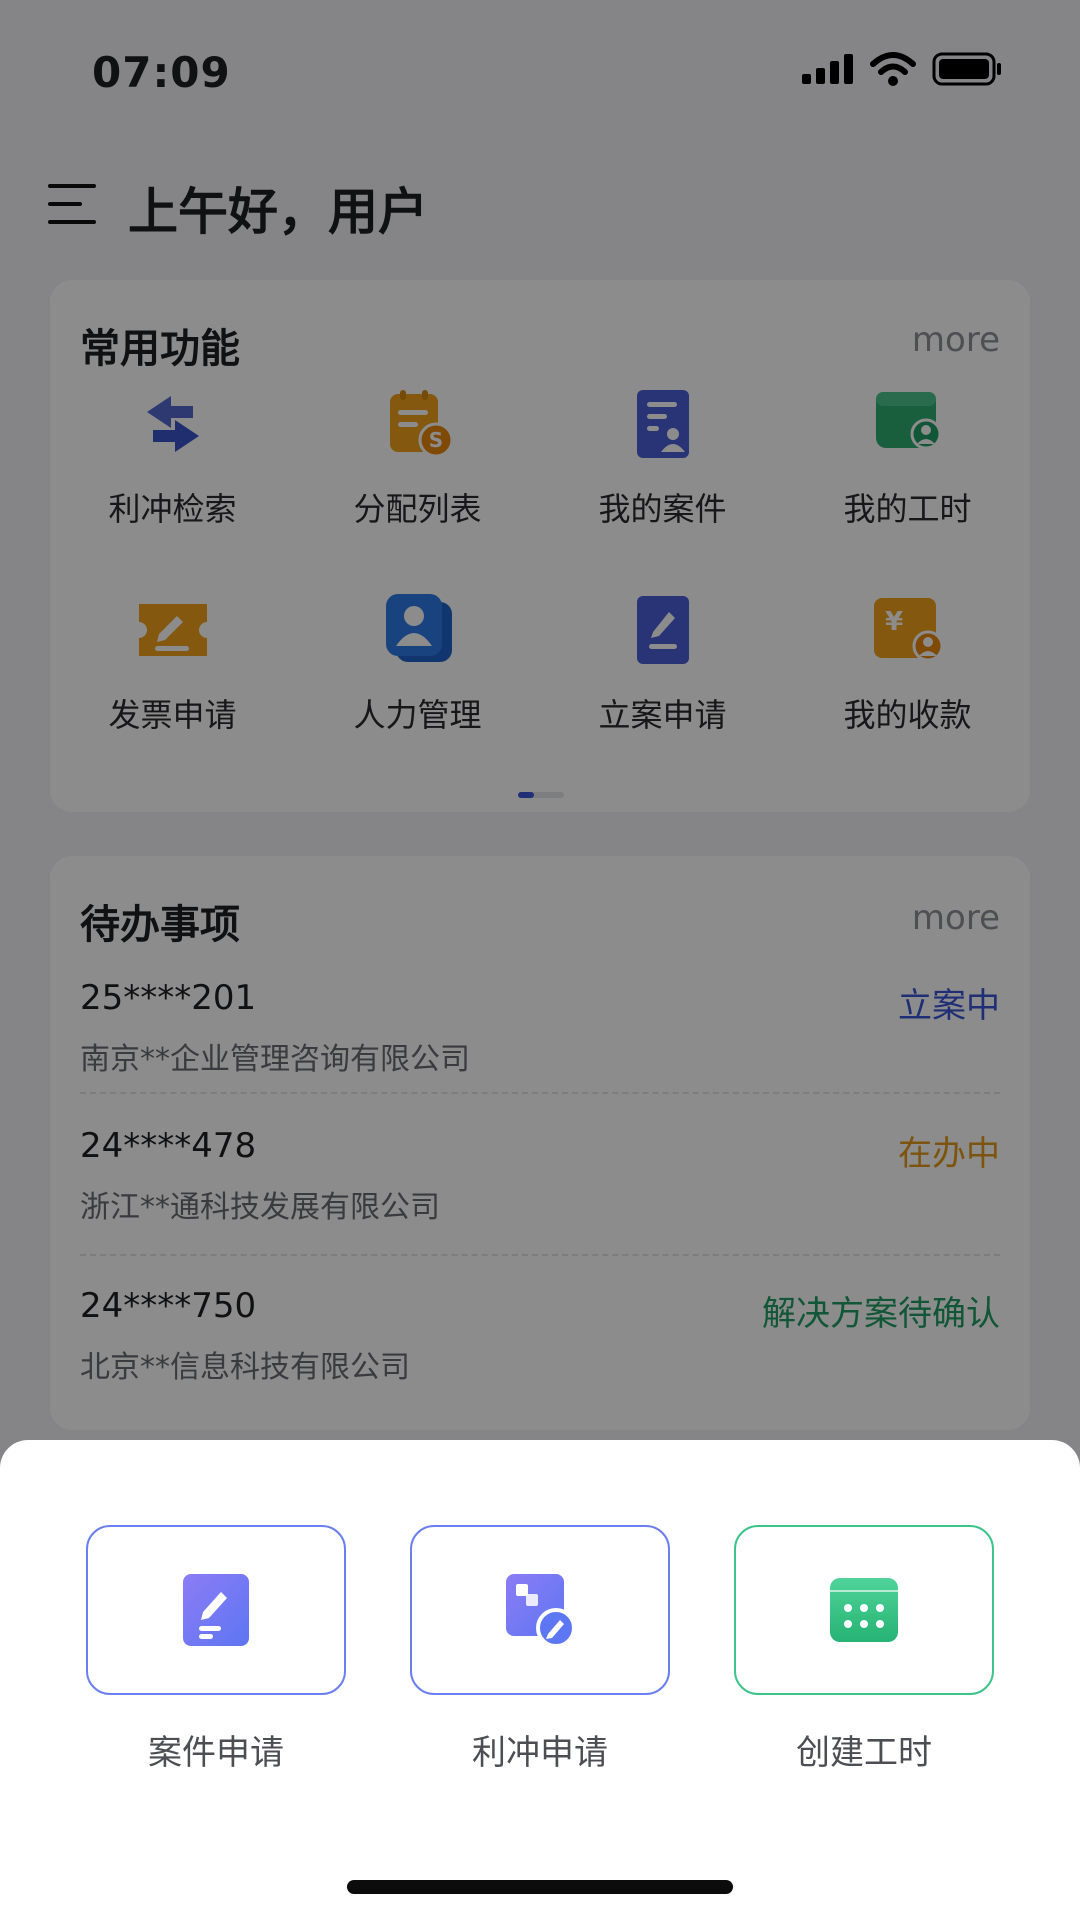 The height and width of the screenshot is (1920, 1080). I want to click on action-conflict-apply-button, so click(540, 1610).